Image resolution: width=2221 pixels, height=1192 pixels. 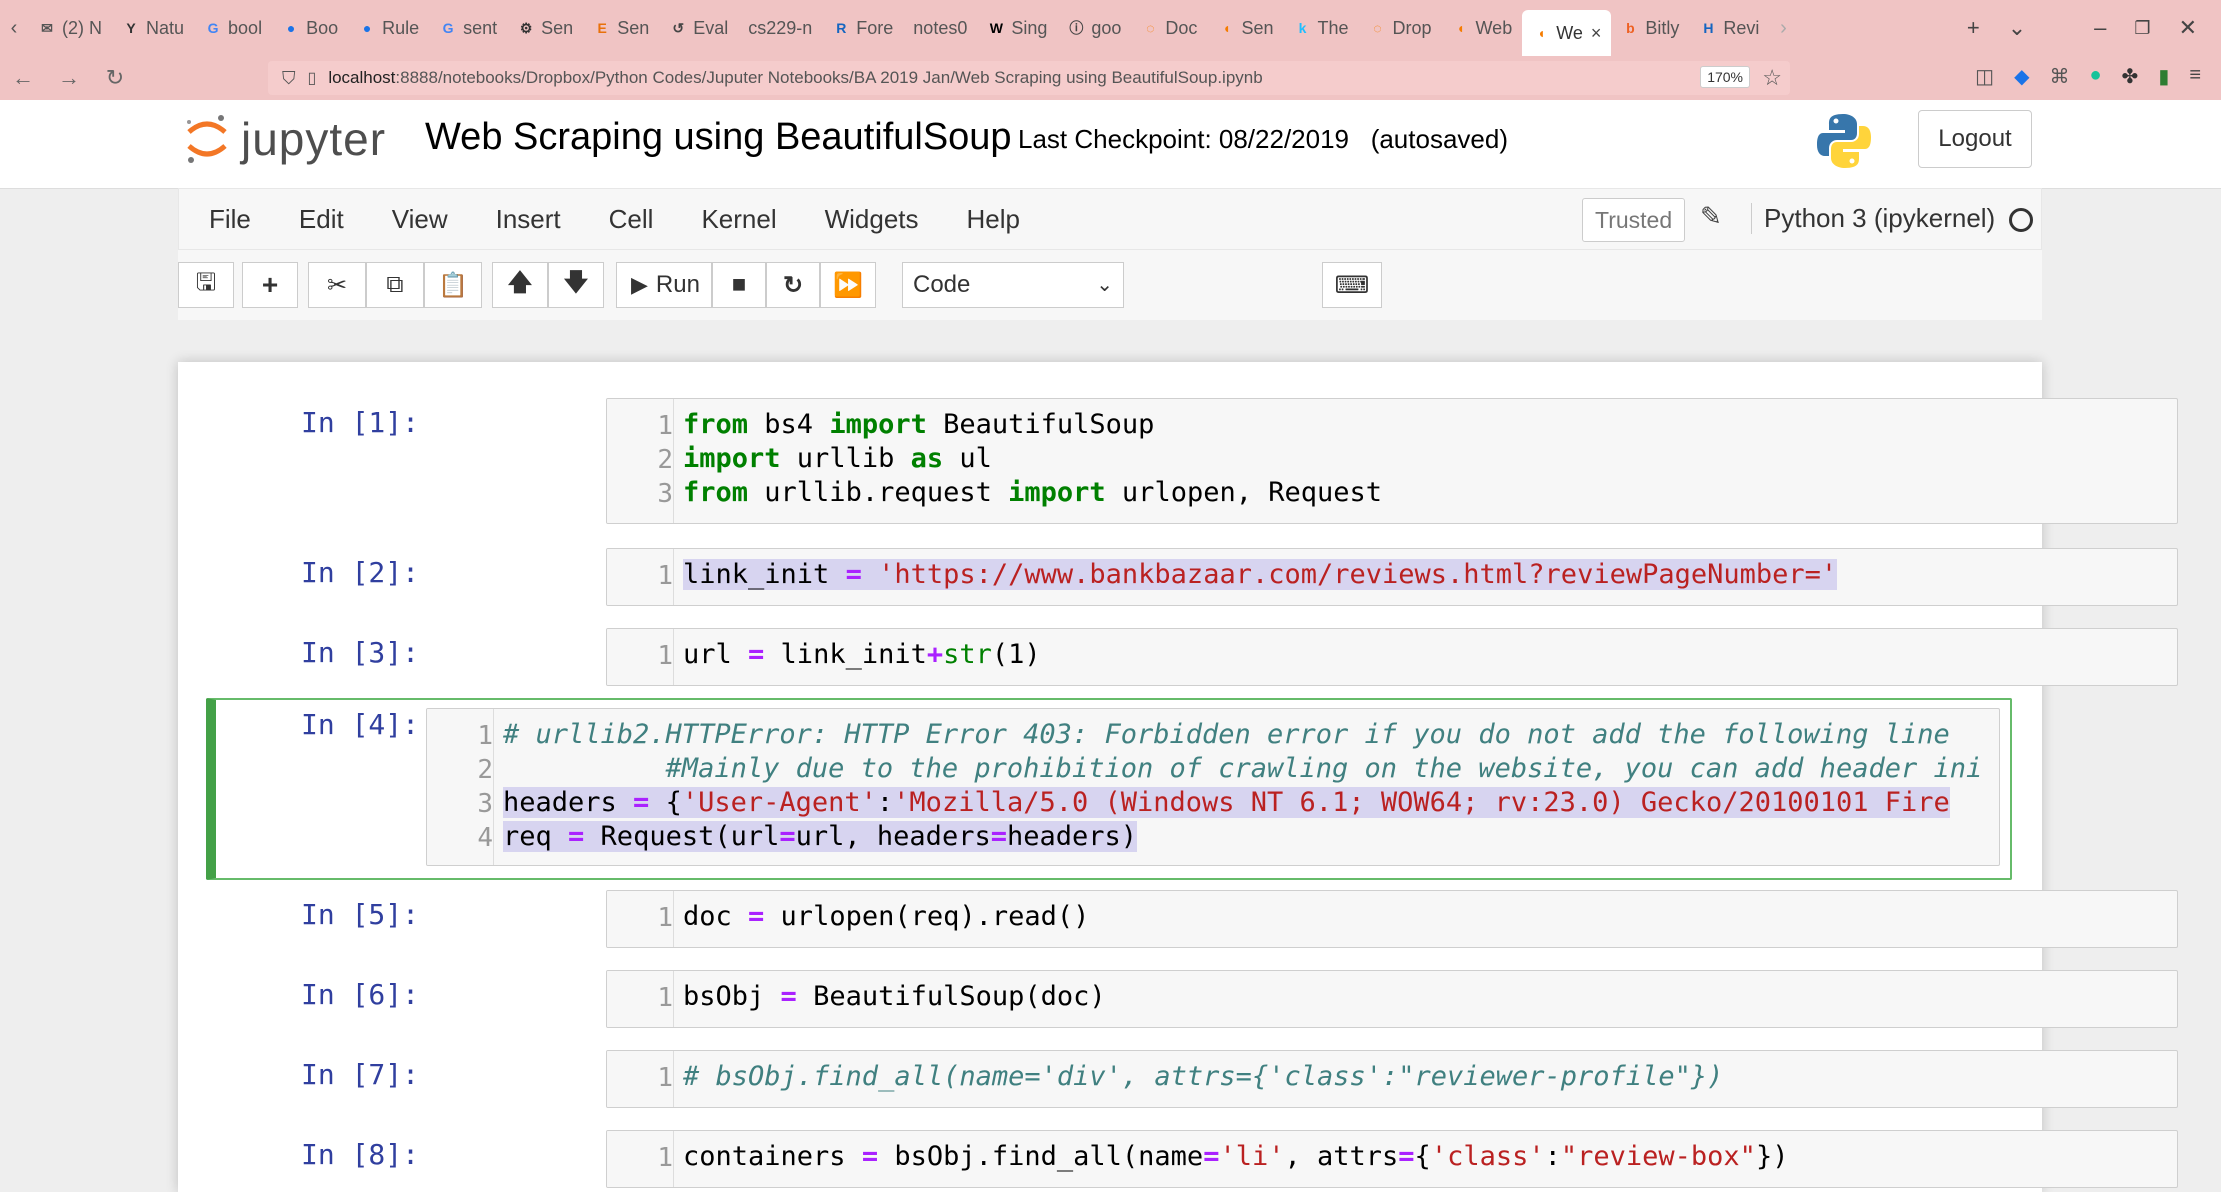 What do you see at coordinates (789, 424) in the screenshot?
I see `code-text: bs4` at bounding box center [789, 424].